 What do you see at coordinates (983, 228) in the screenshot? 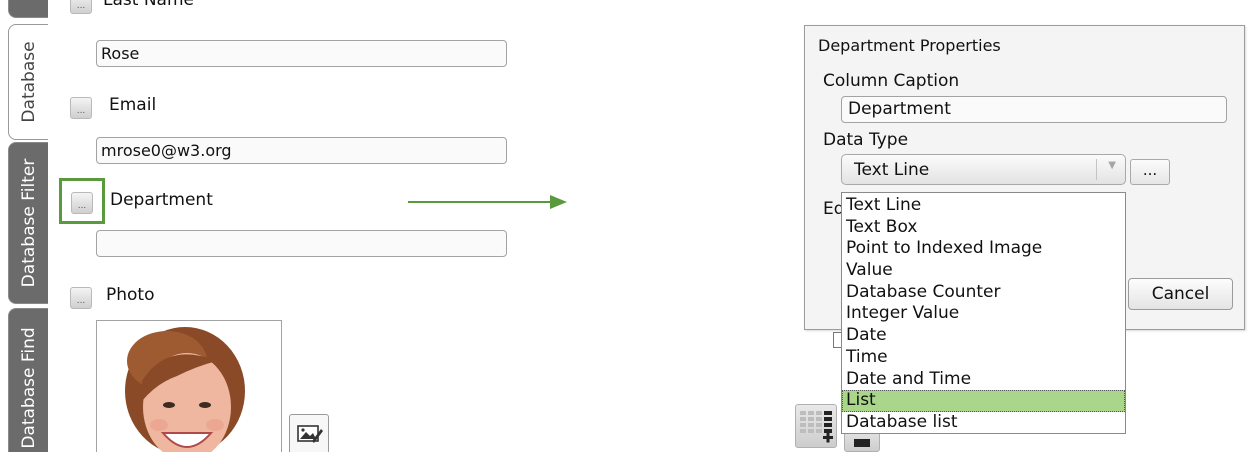
I see `dropdown-option: Text Box` at bounding box center [983, 228].